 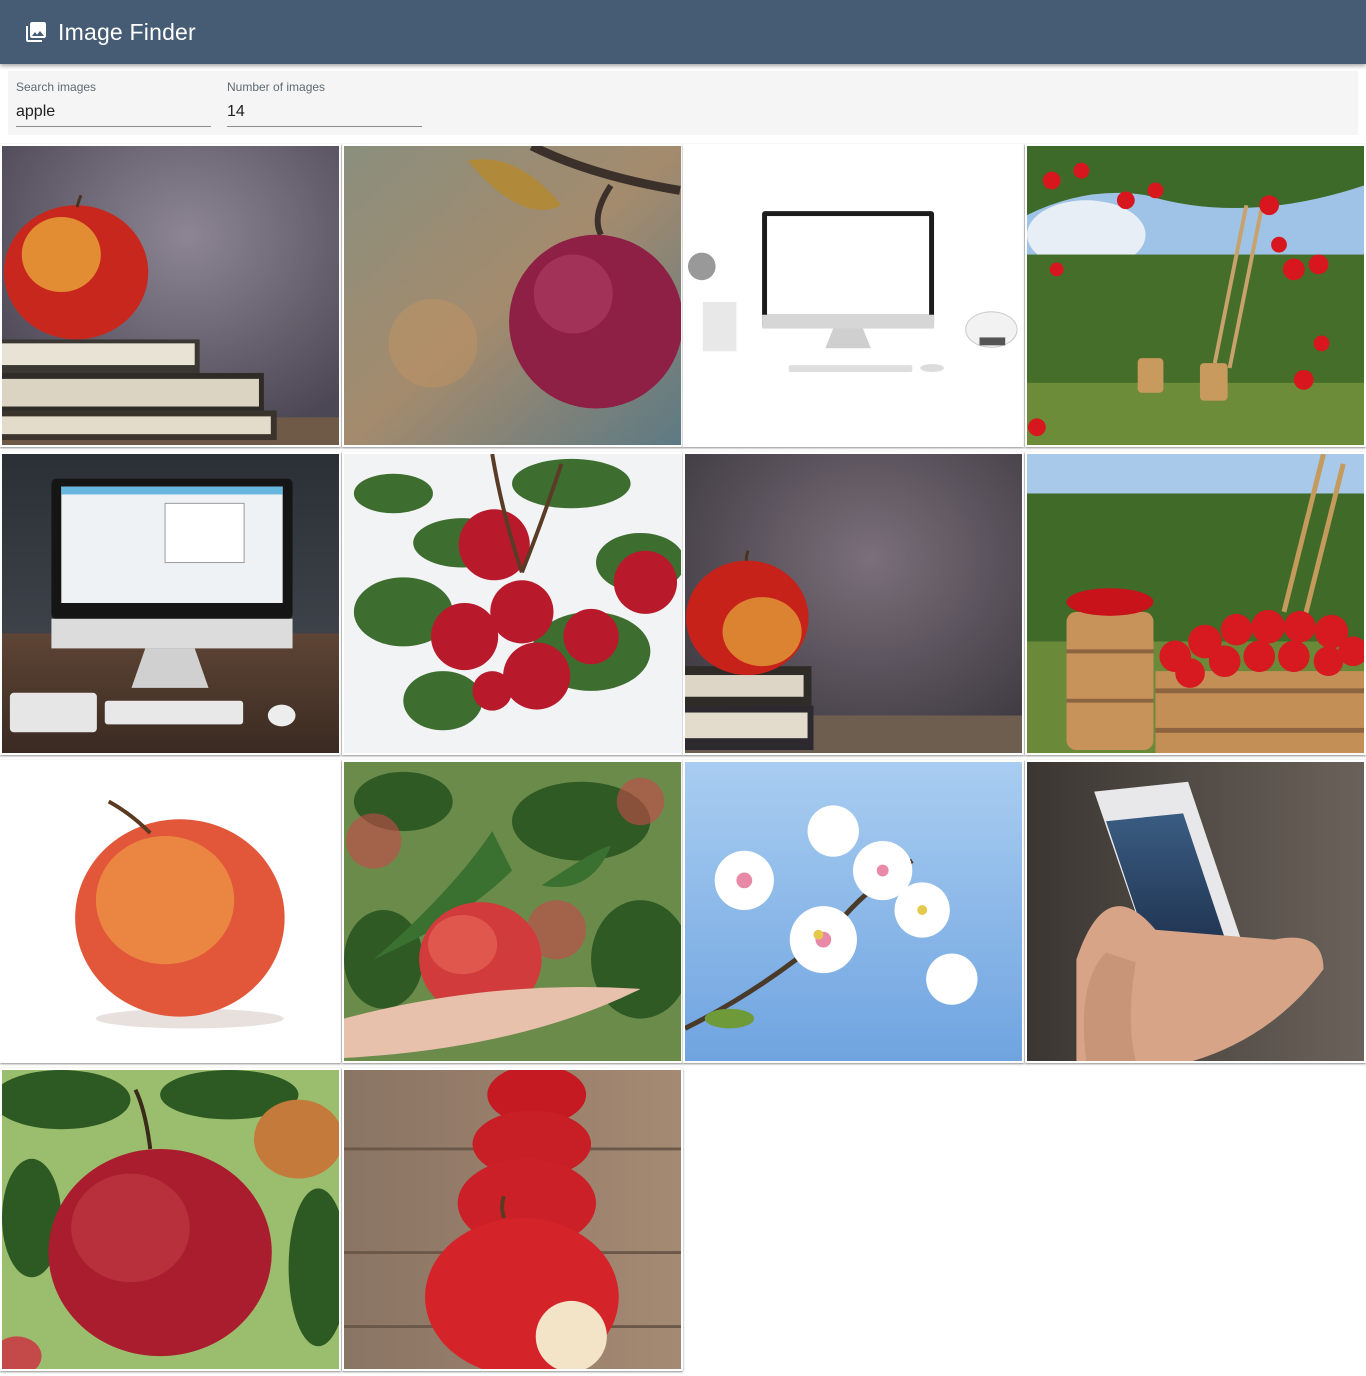 What do you see at coordinates (683, 103) in the screenshot?
I see `search-panel: Search images Number of images` at bounding box center [683, 103].